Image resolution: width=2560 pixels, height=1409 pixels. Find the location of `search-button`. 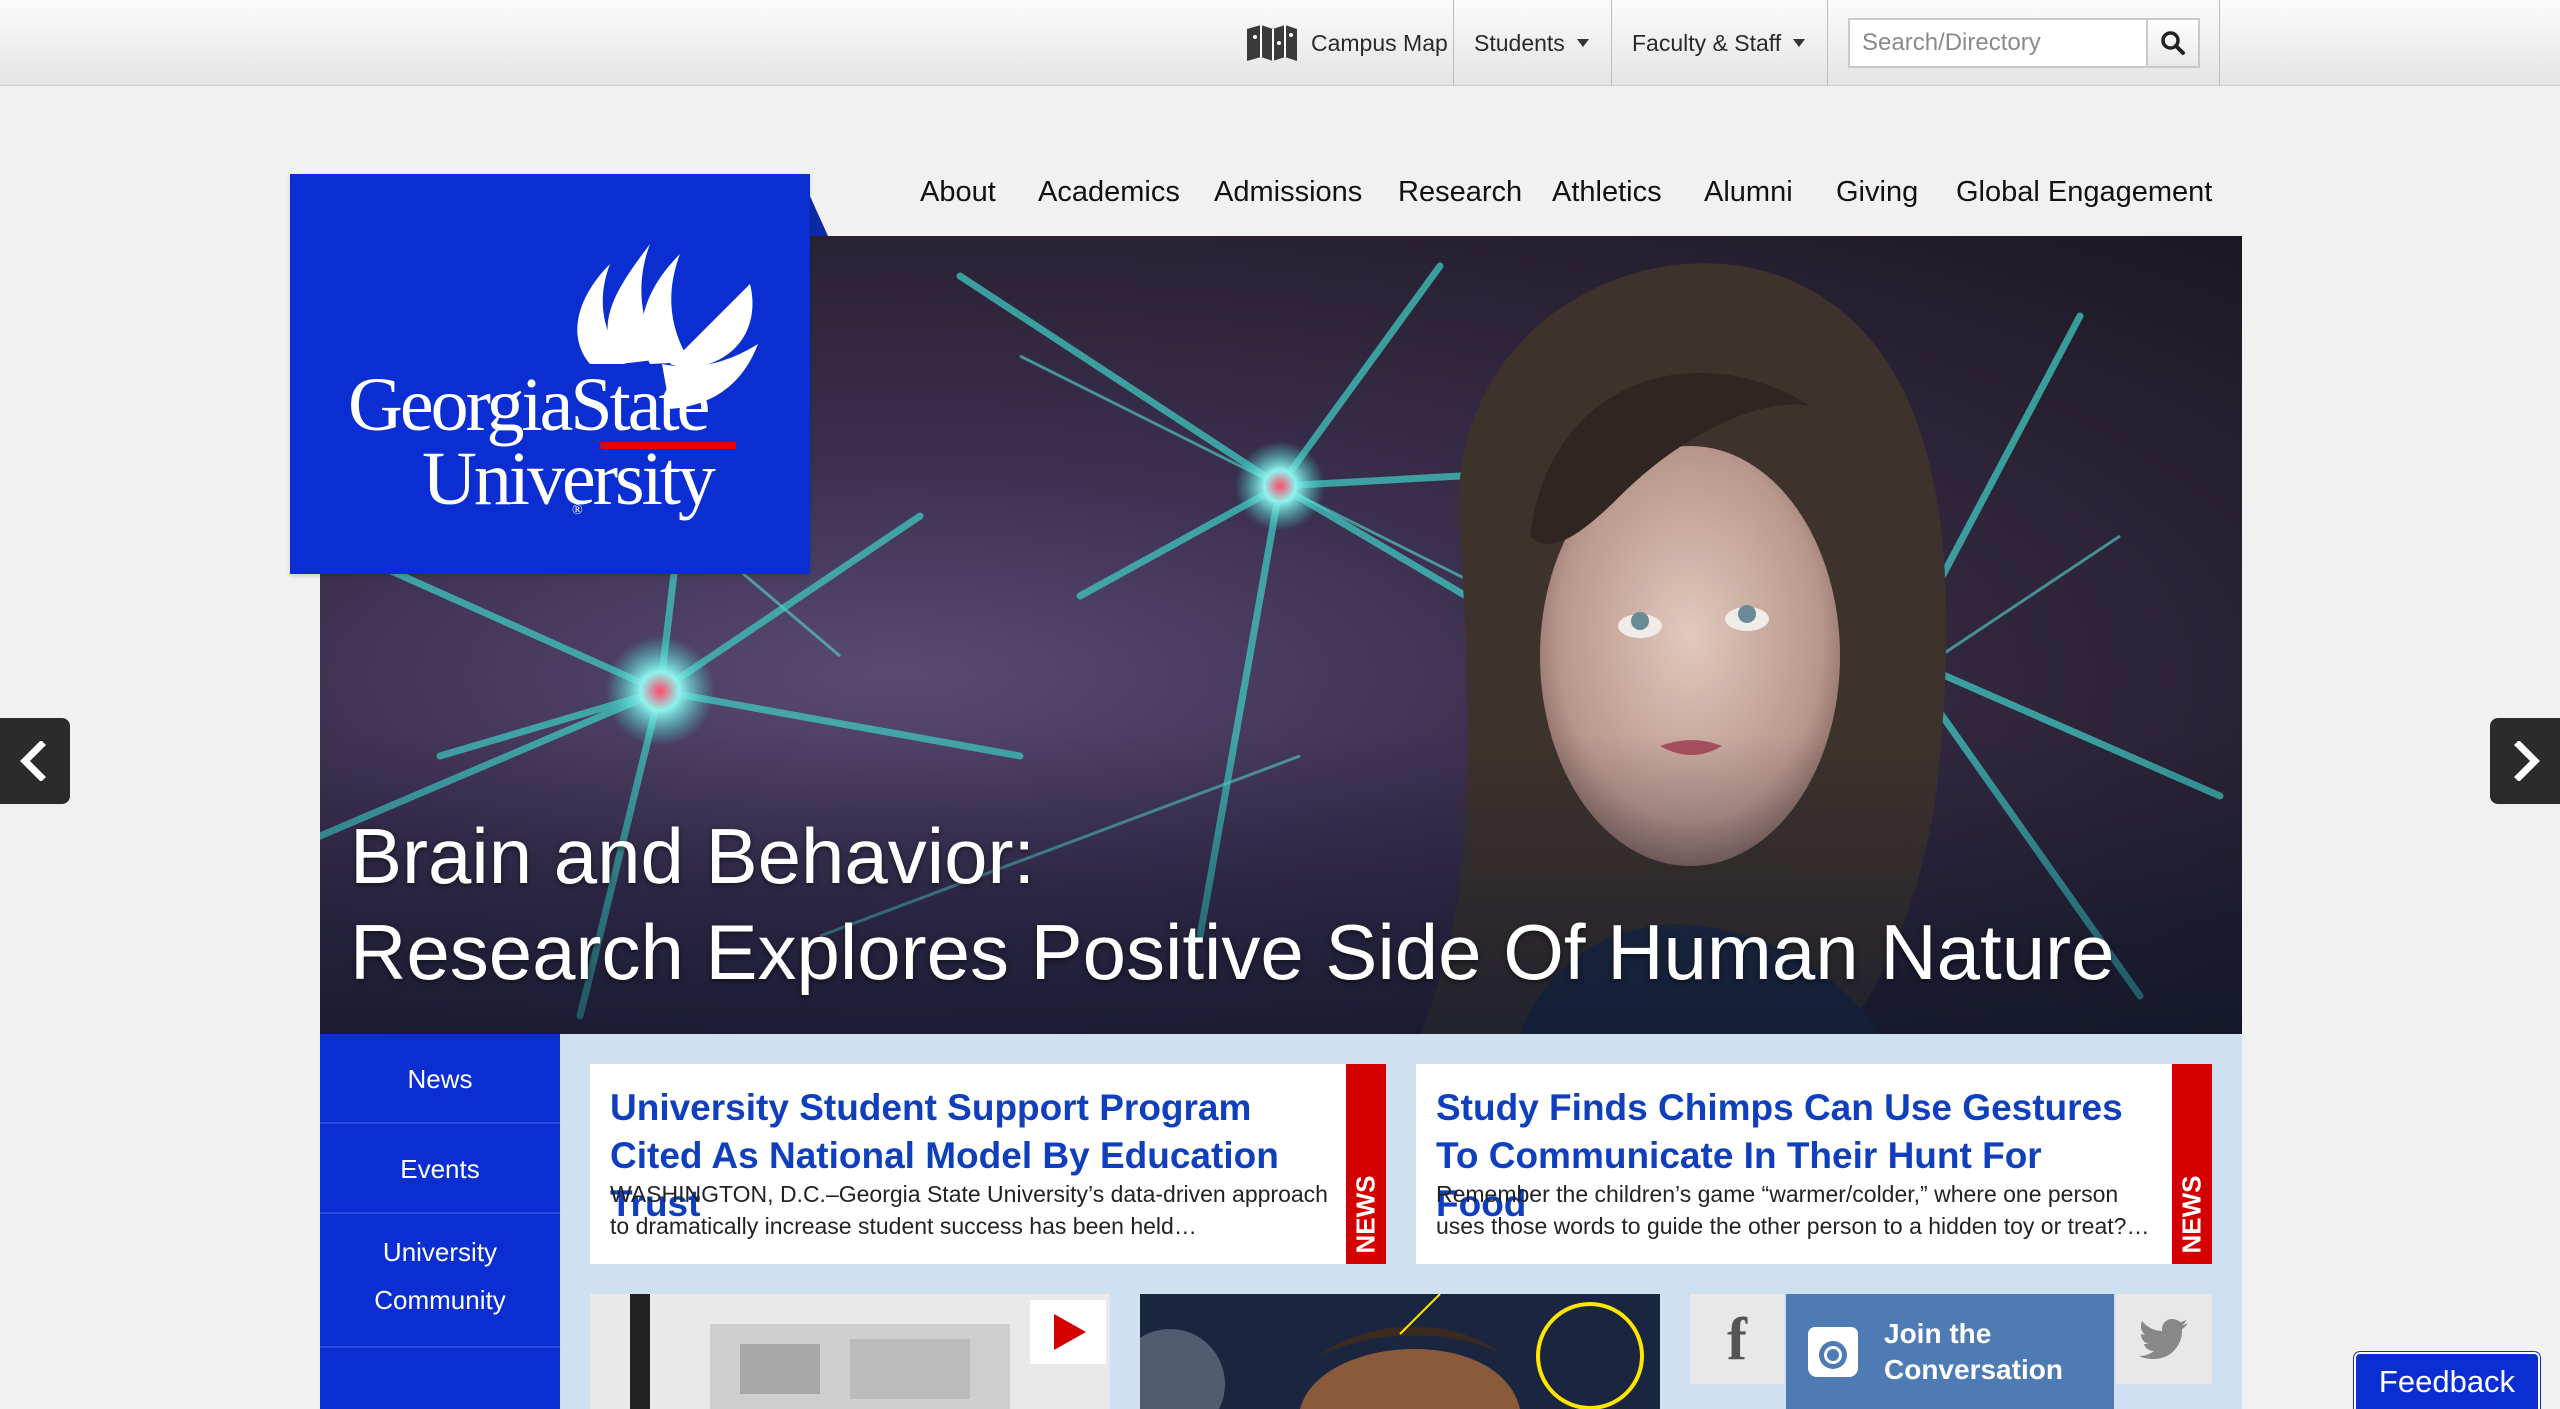

search-button is located at coordinates (2173, 43).